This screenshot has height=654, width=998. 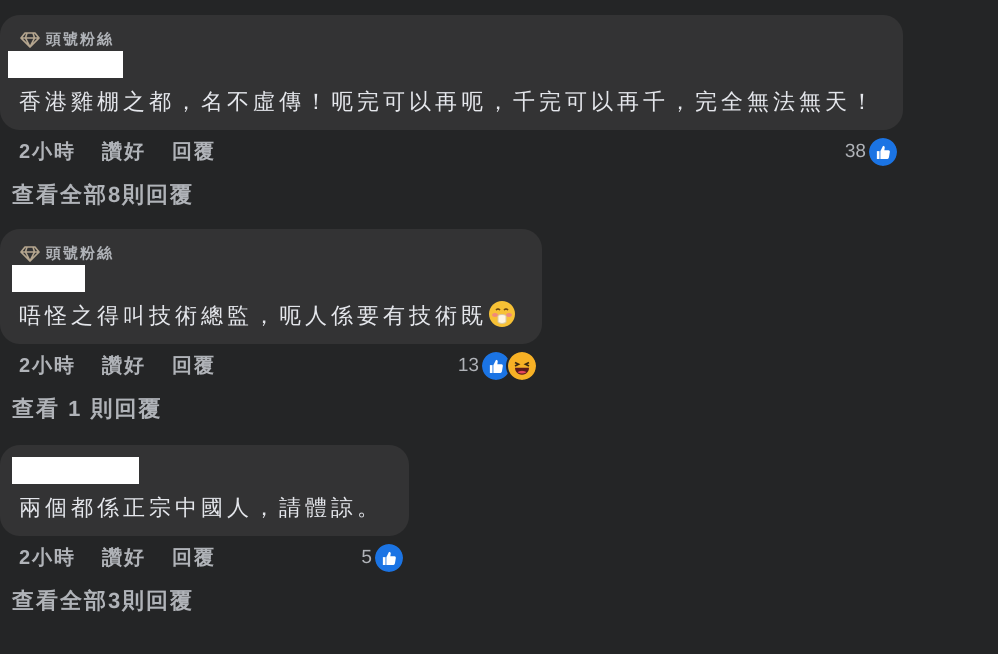 What do you see at coordinates (201, 508) in the screenshot?
I see `comment-text: 兩個都係正宗中國人，請體諒。` at bounding box center [201, 508].